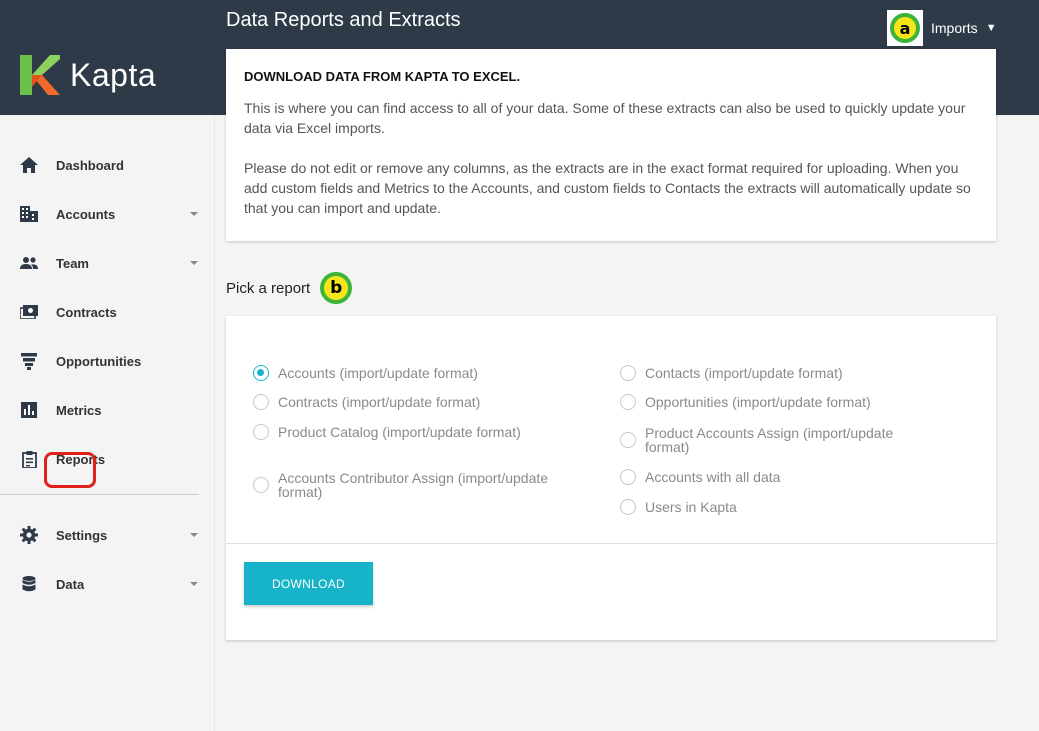 This screenshot has height=731, width=1039. What do you see at coordinates (308, 583) in the screenshot?
I see `download-button: DOWNLOAD` at bounding box center [308, 583].